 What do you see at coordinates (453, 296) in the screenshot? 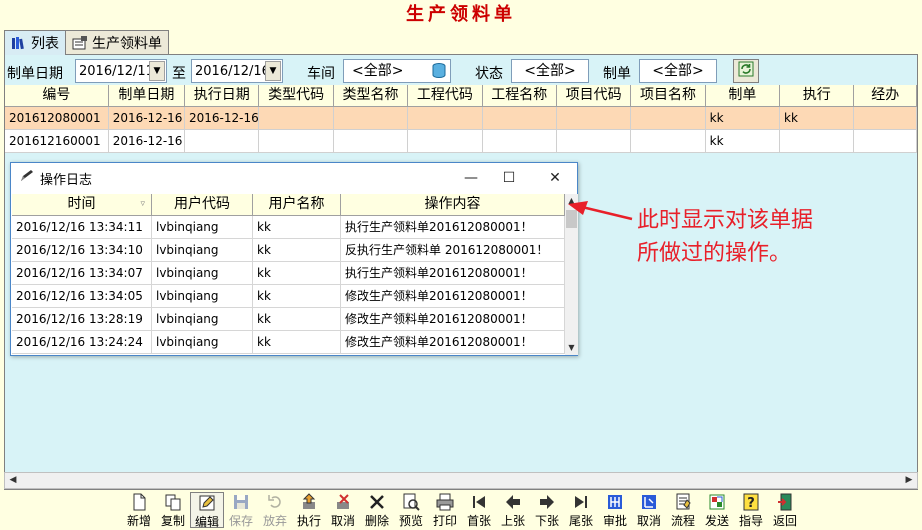
I see `log-cell: 修改生产领料单201612080001！` at bounding box center [453, 296].